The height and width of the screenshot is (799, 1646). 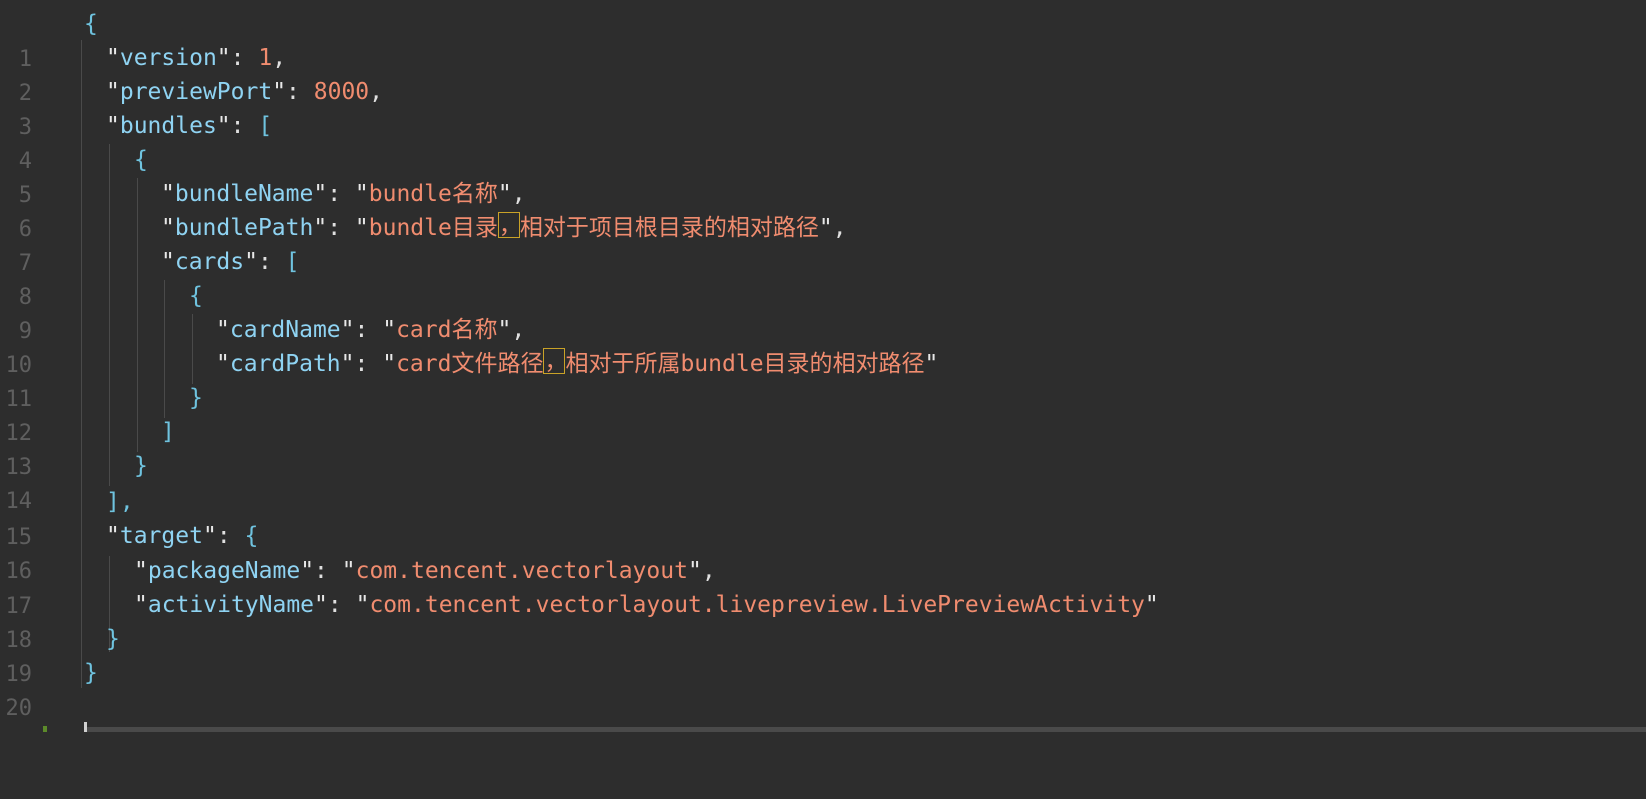 I want to click on code-line: 8 "cards": [, so click(x=823, y=277).